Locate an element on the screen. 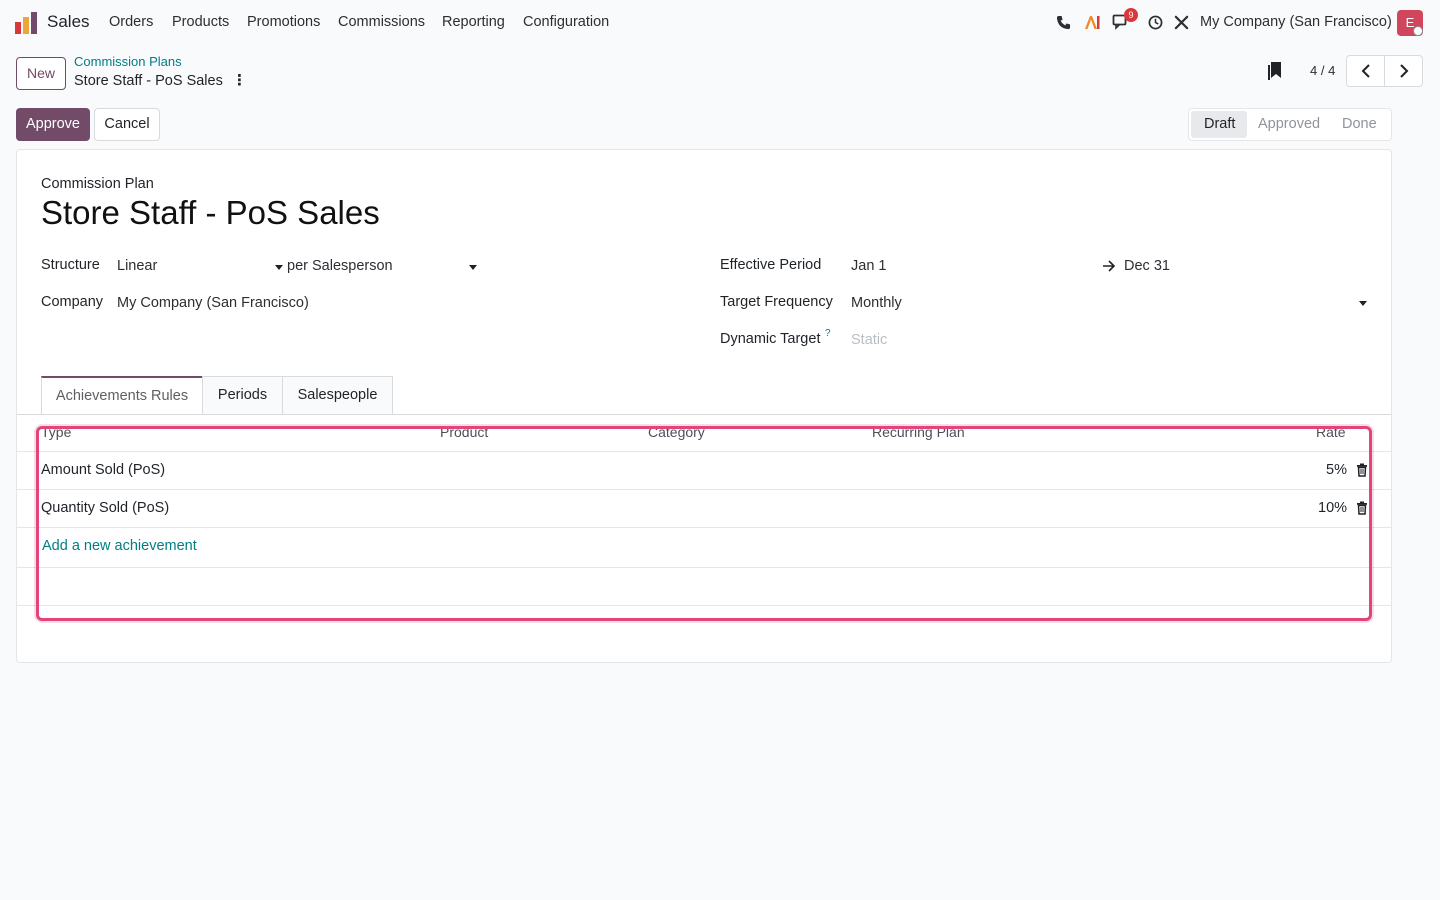  company-label: Company is located at coordinates (72, 302).